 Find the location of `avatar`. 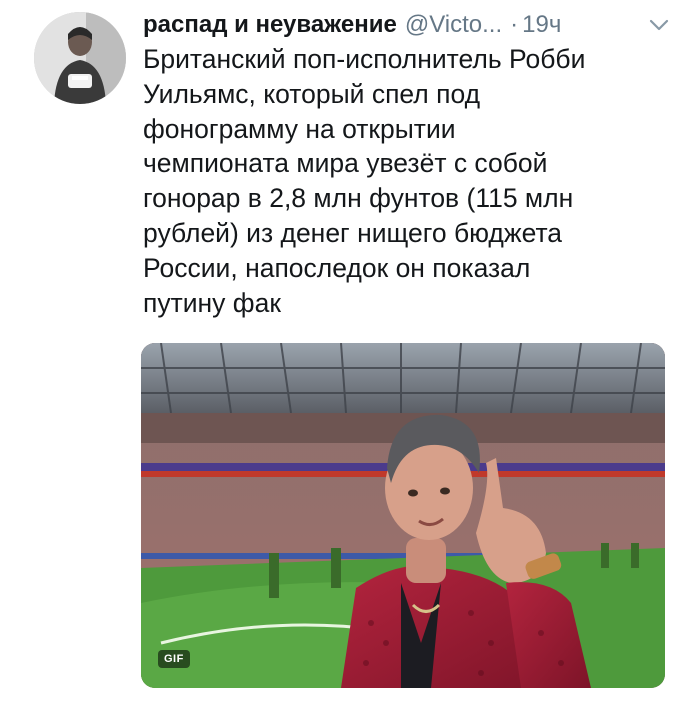

avatar is located at coordinates (80, 58).